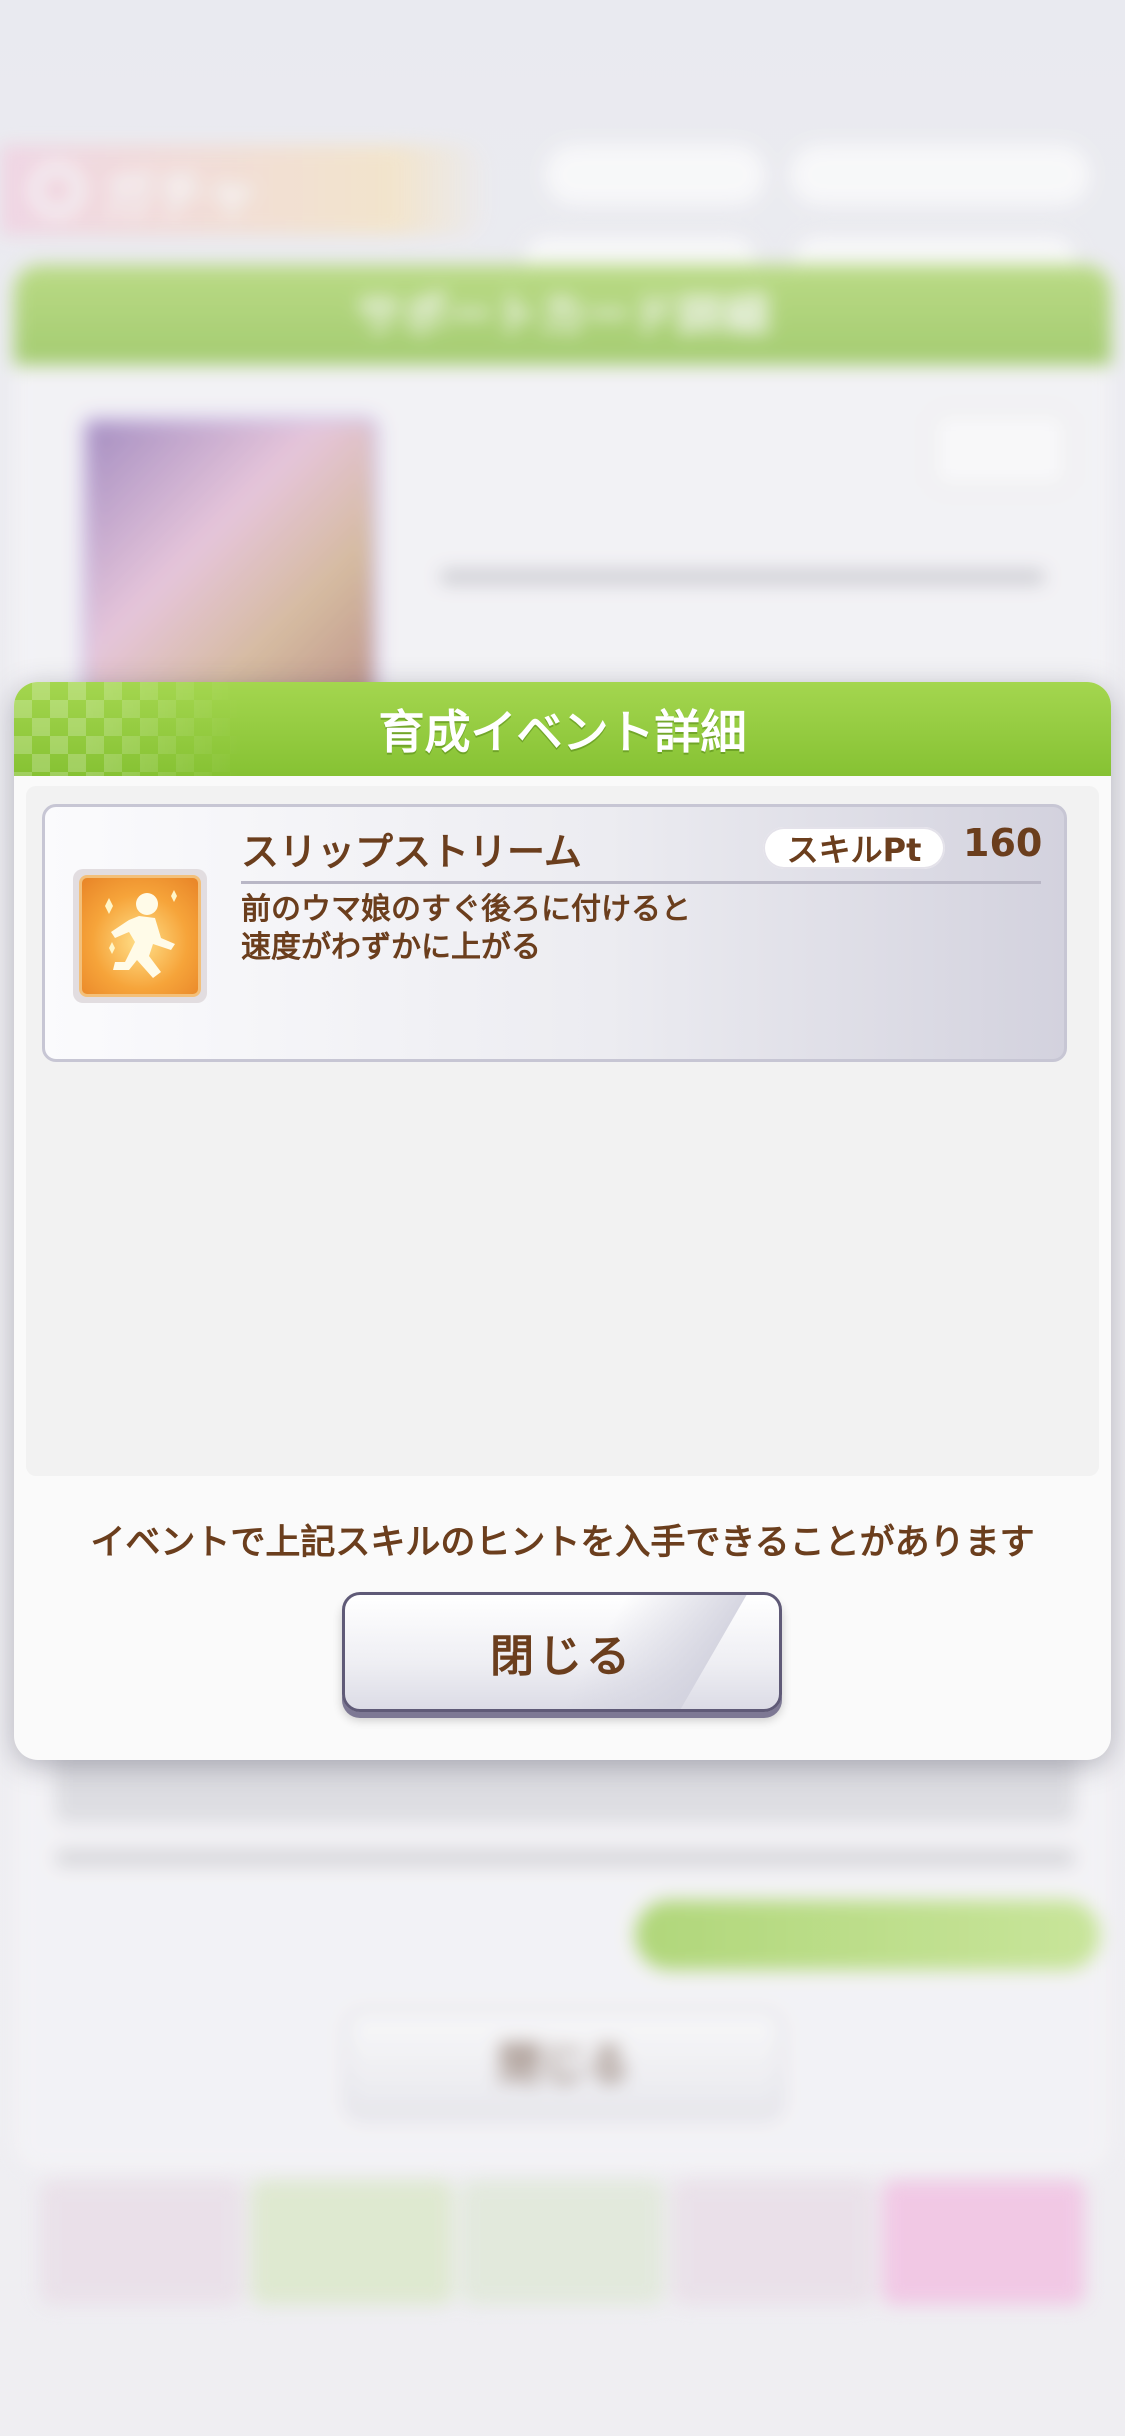 This screenshot has width=1125, height=2436. What do you see at coordinates (466, 929) in the screenshot?
I see `skill-description: 前のウマ娘のすぐ後ろに付けると 速度がわずかに上がる` at bounding box center [466, 929].